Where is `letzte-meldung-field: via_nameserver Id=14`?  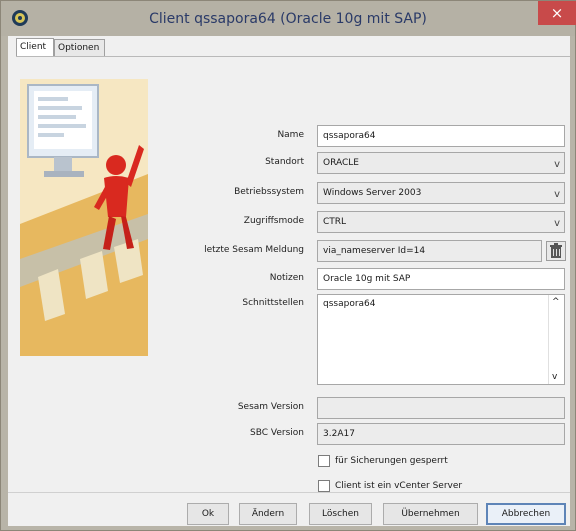
letzte-meldung-field: via_nameserver Id=14 is located at coordinates (429, 251).